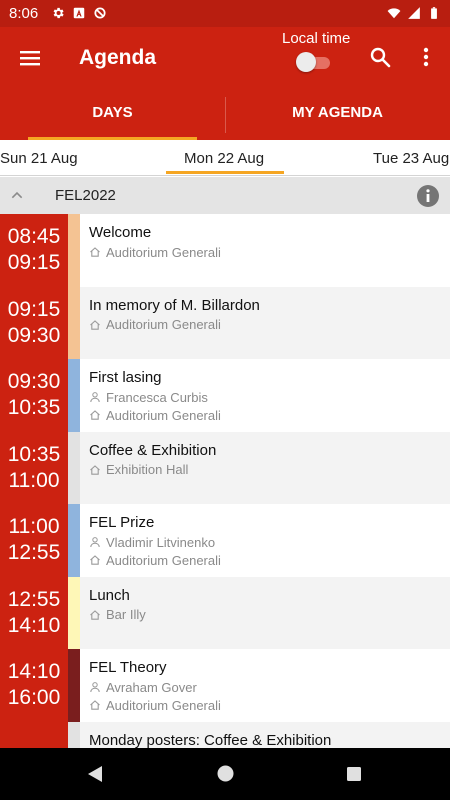 The image size is (450, 800). Describe the element at coordinates (34, 599) in the screenshot. I see `event-start: 12:55` at that location.